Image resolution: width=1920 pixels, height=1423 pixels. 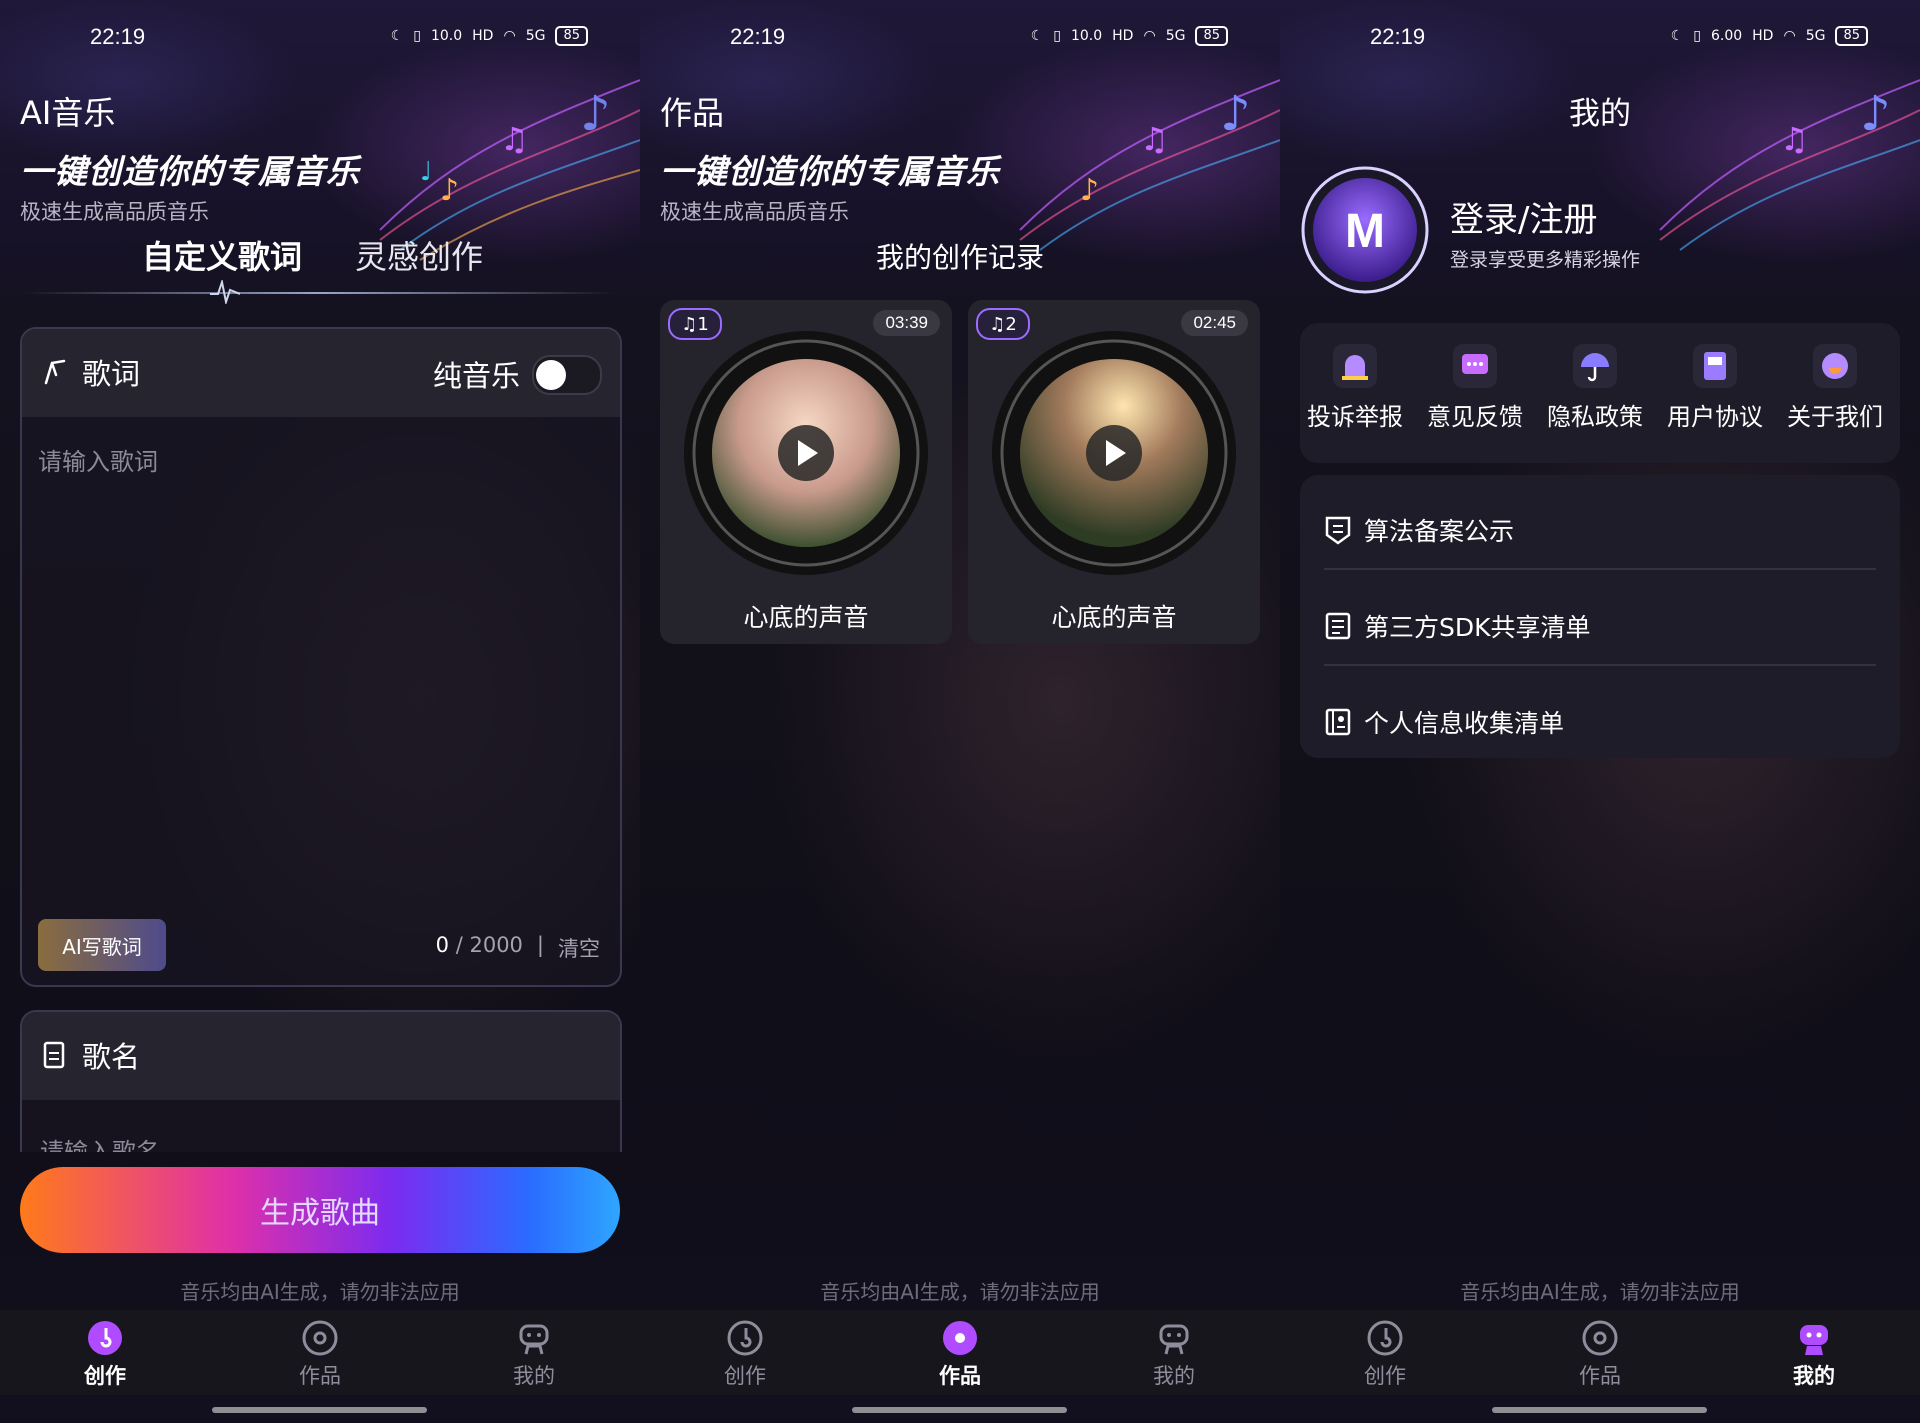 What do you see at coordinates (321, 373) in the screenshot?
I see `lyrics-card-header: 歌词 纯音乐` at bounding box center [321, 373].